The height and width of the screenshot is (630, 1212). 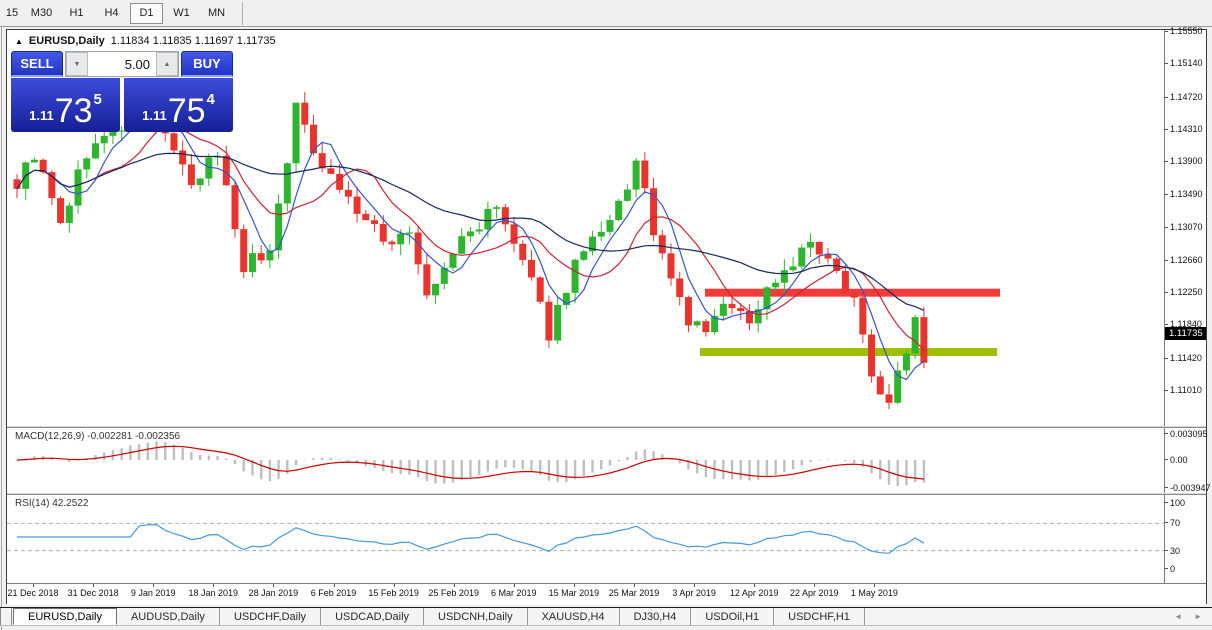 What do you see at coordinates (1186, 193) in the screenshot?
I see `price-axis-label: 1.13490` at bounding box center [1186, 193].